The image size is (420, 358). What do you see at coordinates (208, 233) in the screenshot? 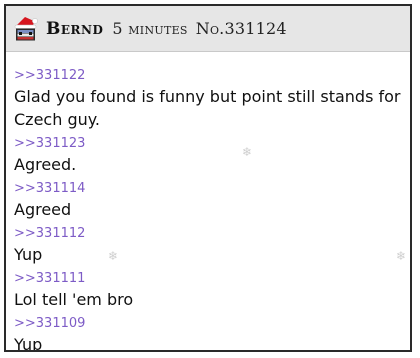
I see `reply-link: >>331112` at bounding box center [208, 233].